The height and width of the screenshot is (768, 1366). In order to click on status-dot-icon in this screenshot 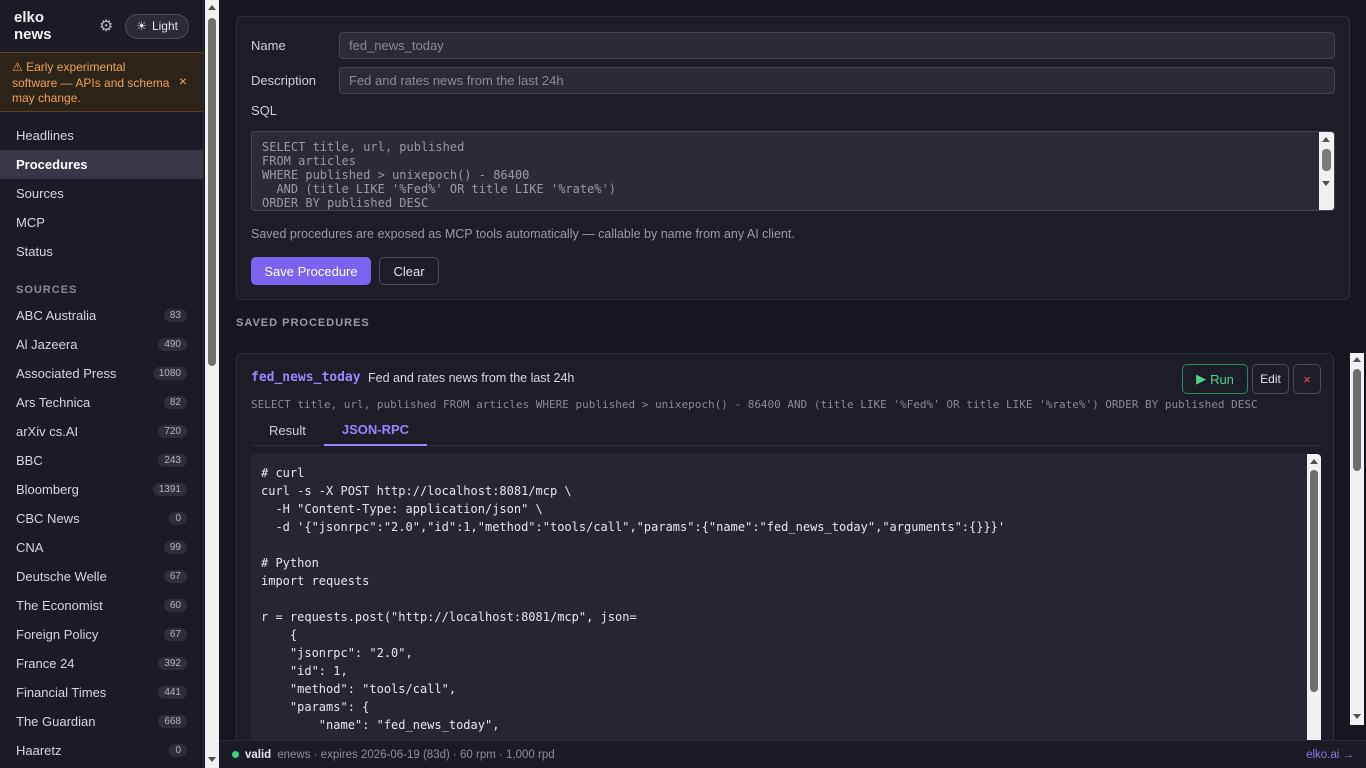, I will do `click(235, 754)`.